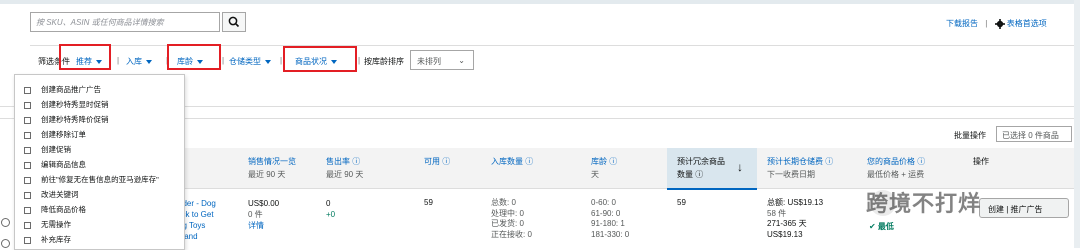 The width and height of the screenshot is (1080, 250). Describe the element at coordinates (267, 174) in the screenshot. I see `col-sub: 最近 90 天` at that location.